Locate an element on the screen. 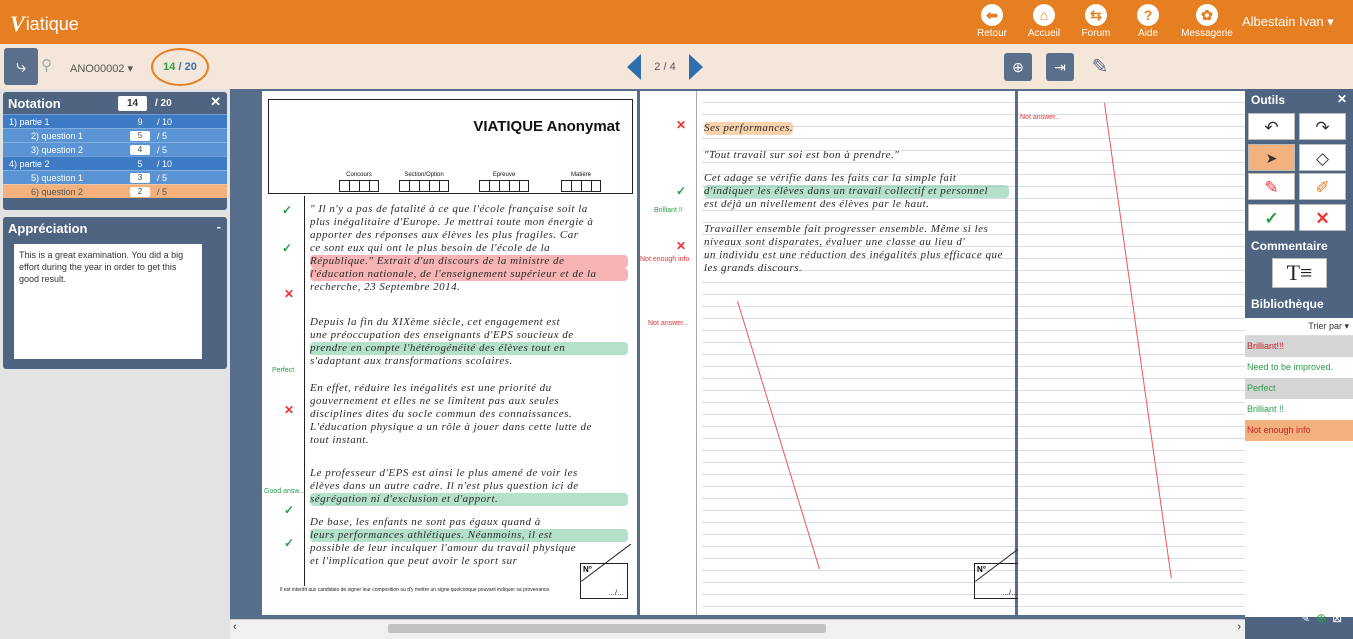 Image resolution: width=1353 pixels, height=639 pixels. nav-retour: ⬅ Retour is located at coordinates (992, 21).